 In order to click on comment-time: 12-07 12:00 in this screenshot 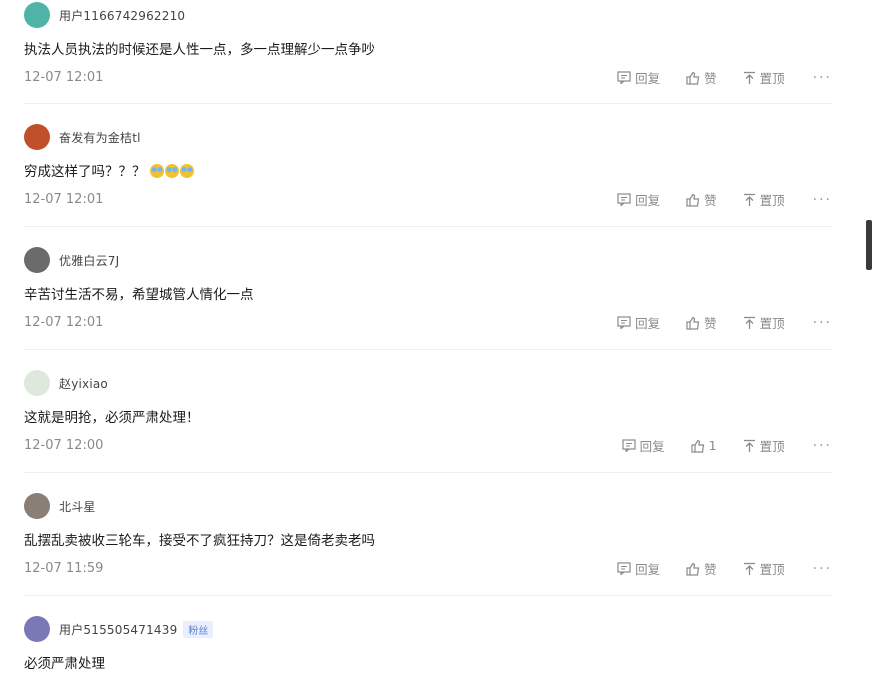, I will do `click(64, 445)`.